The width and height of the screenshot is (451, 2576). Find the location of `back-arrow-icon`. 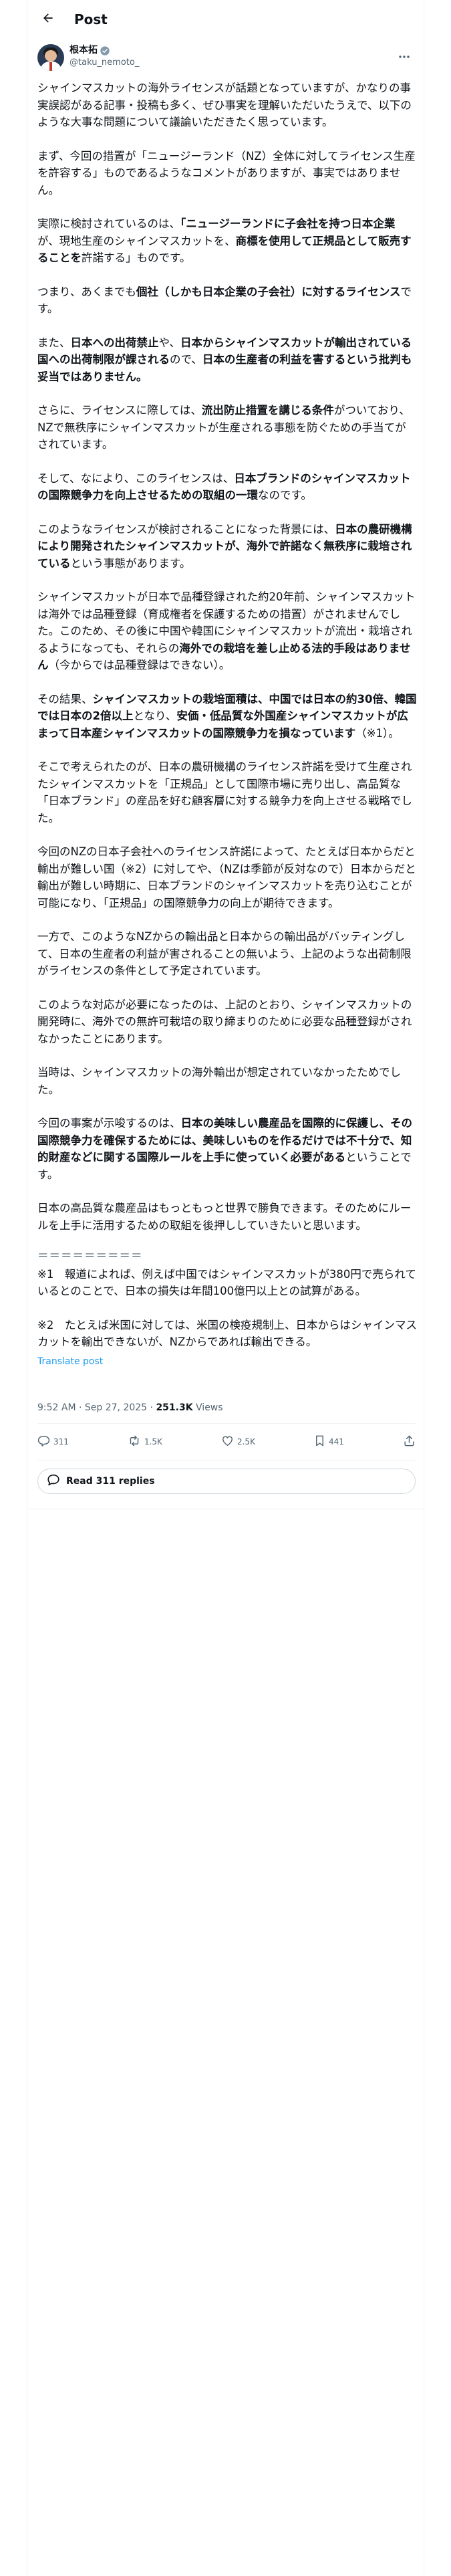

back-arrow-icon is located at coordinates (48, 19).